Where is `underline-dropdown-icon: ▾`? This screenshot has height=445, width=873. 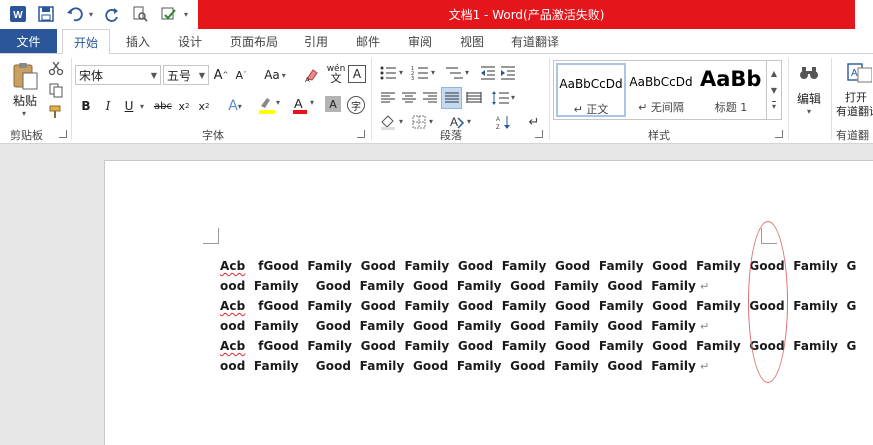
underline-dropdown-icon: ▾ is located at coordinates (142, 106).